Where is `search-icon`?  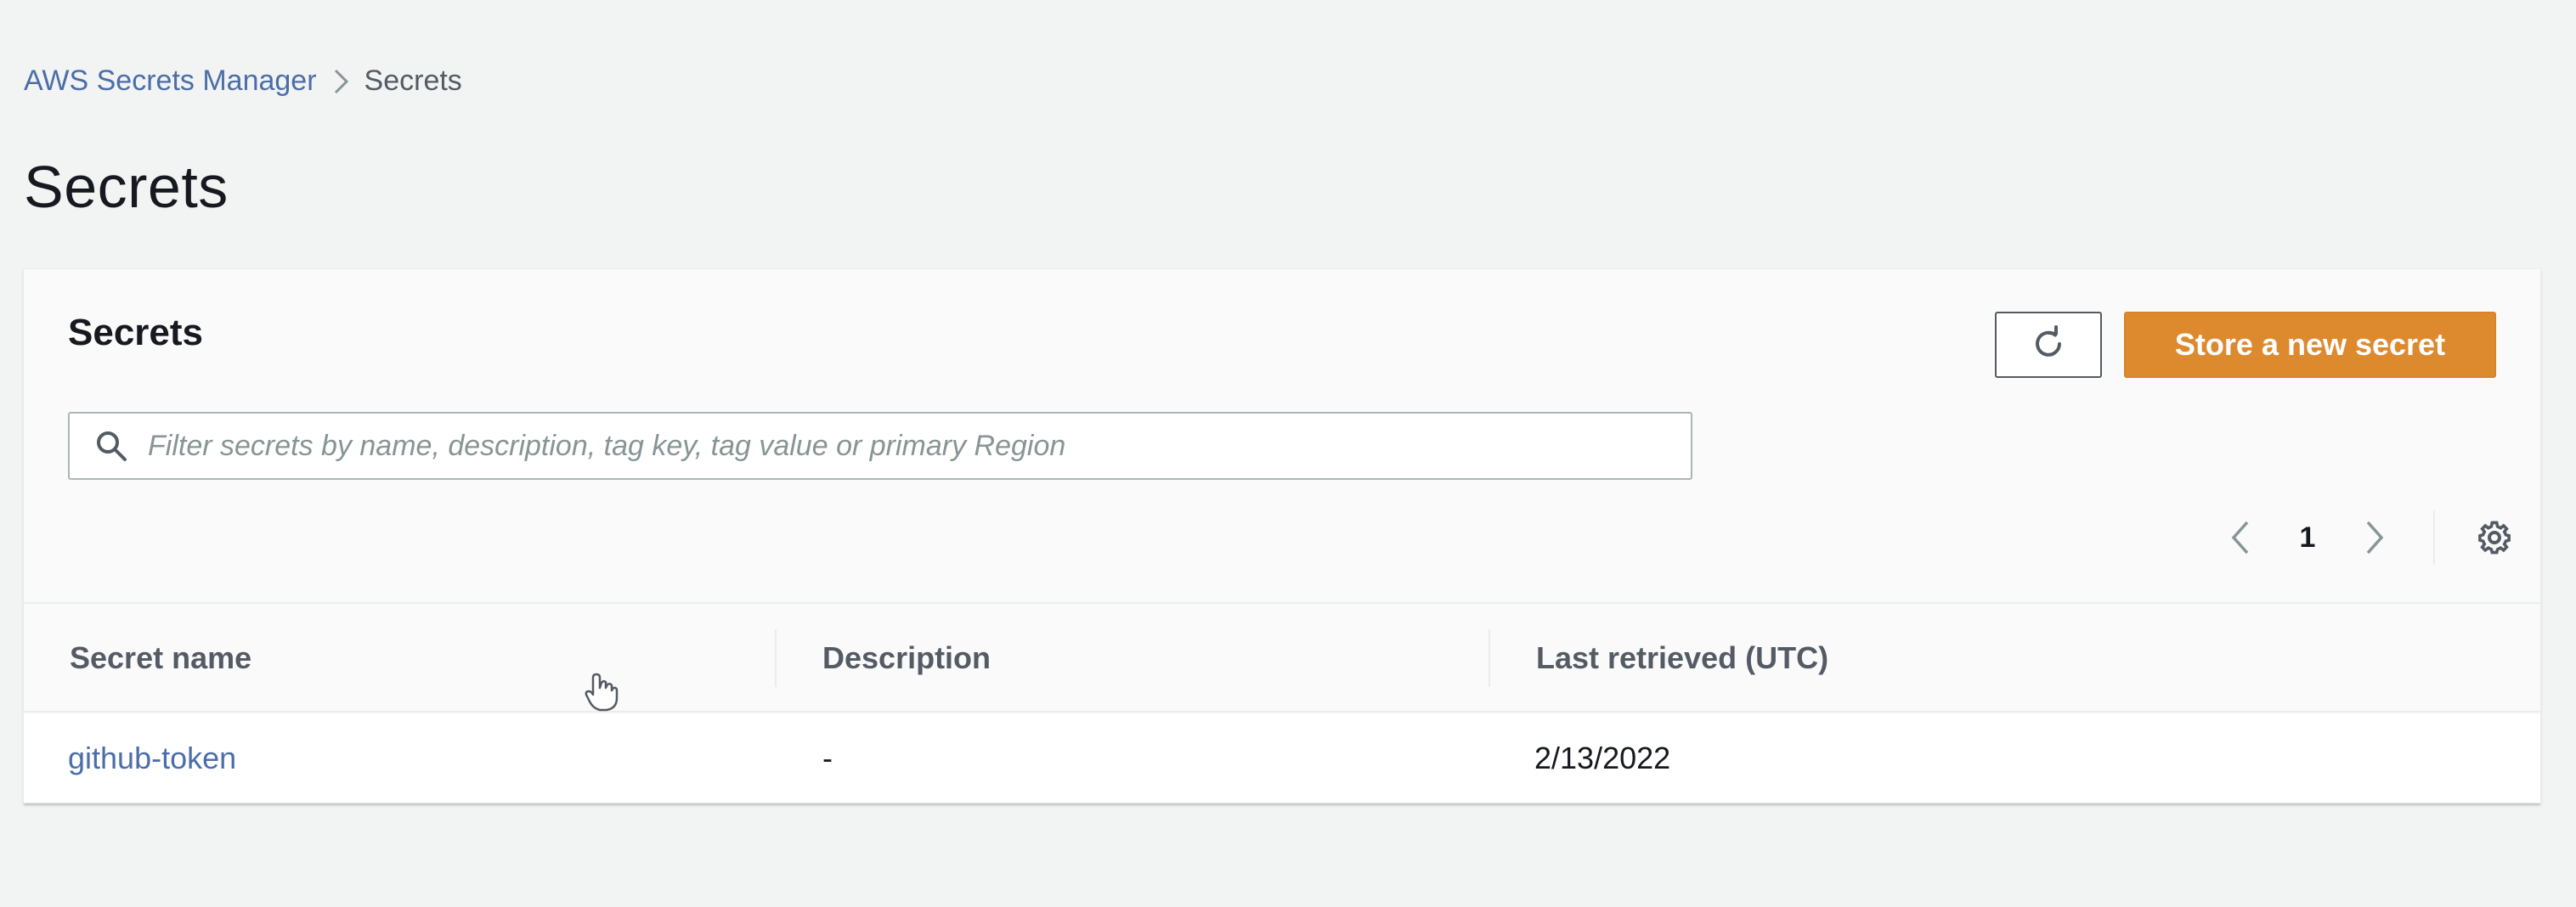
search-icon is located at coordinates (111, 445).